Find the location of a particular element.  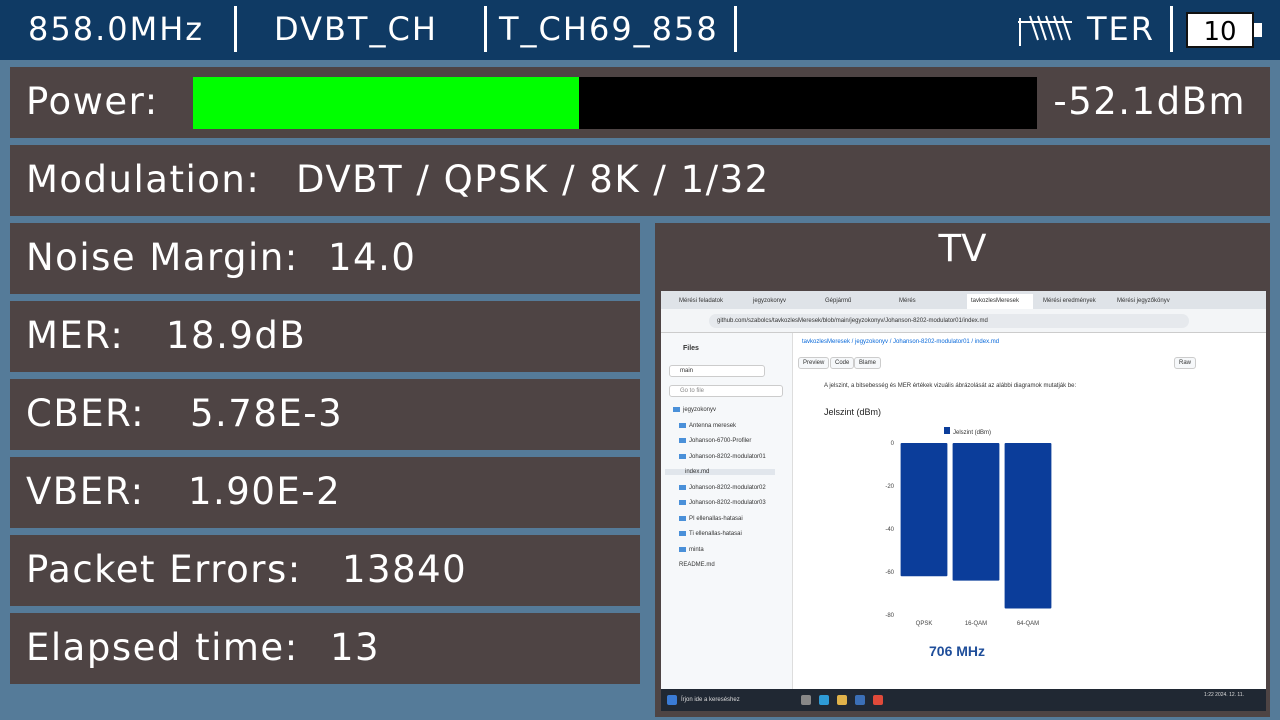

status-bar: 858.0MHz DVBT_CH T_CH69_858 TER 10 is located at coordinates (640, 30).